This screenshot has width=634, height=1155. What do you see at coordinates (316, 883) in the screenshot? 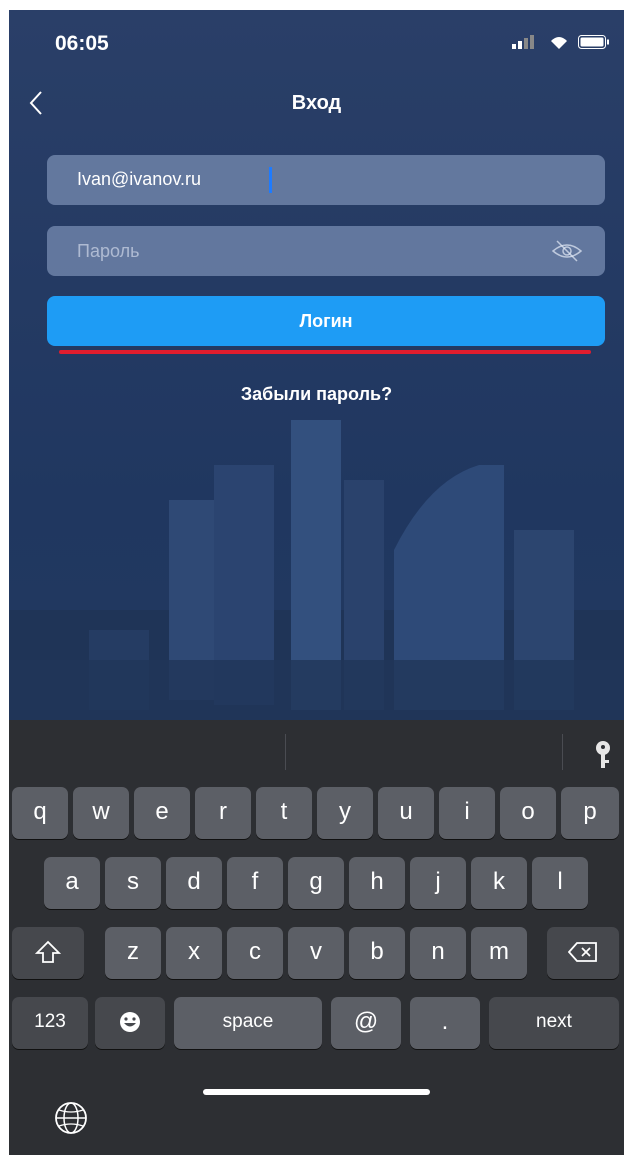
I see `key-g: g` at bounding box center [316, 883].